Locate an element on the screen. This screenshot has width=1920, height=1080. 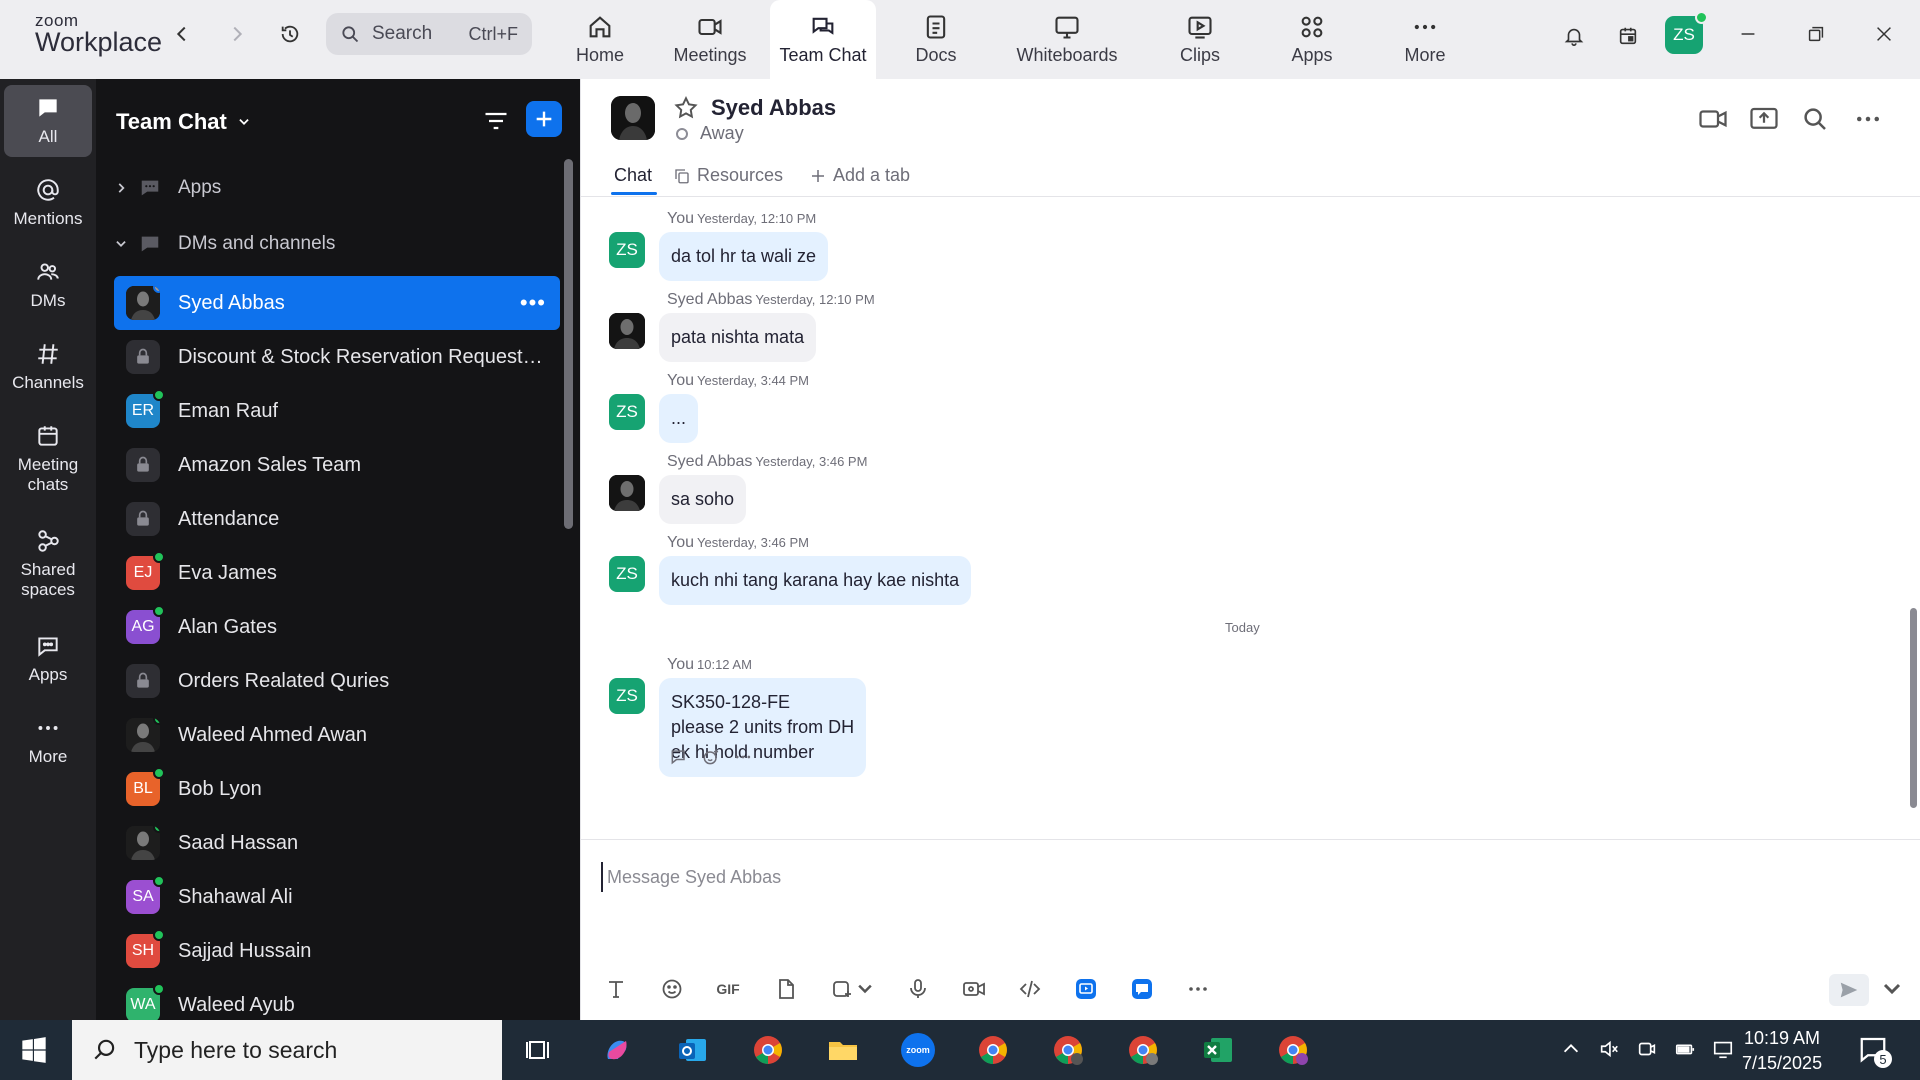
message-bubble: pata nishta mata is located at coordinates (738, 337).